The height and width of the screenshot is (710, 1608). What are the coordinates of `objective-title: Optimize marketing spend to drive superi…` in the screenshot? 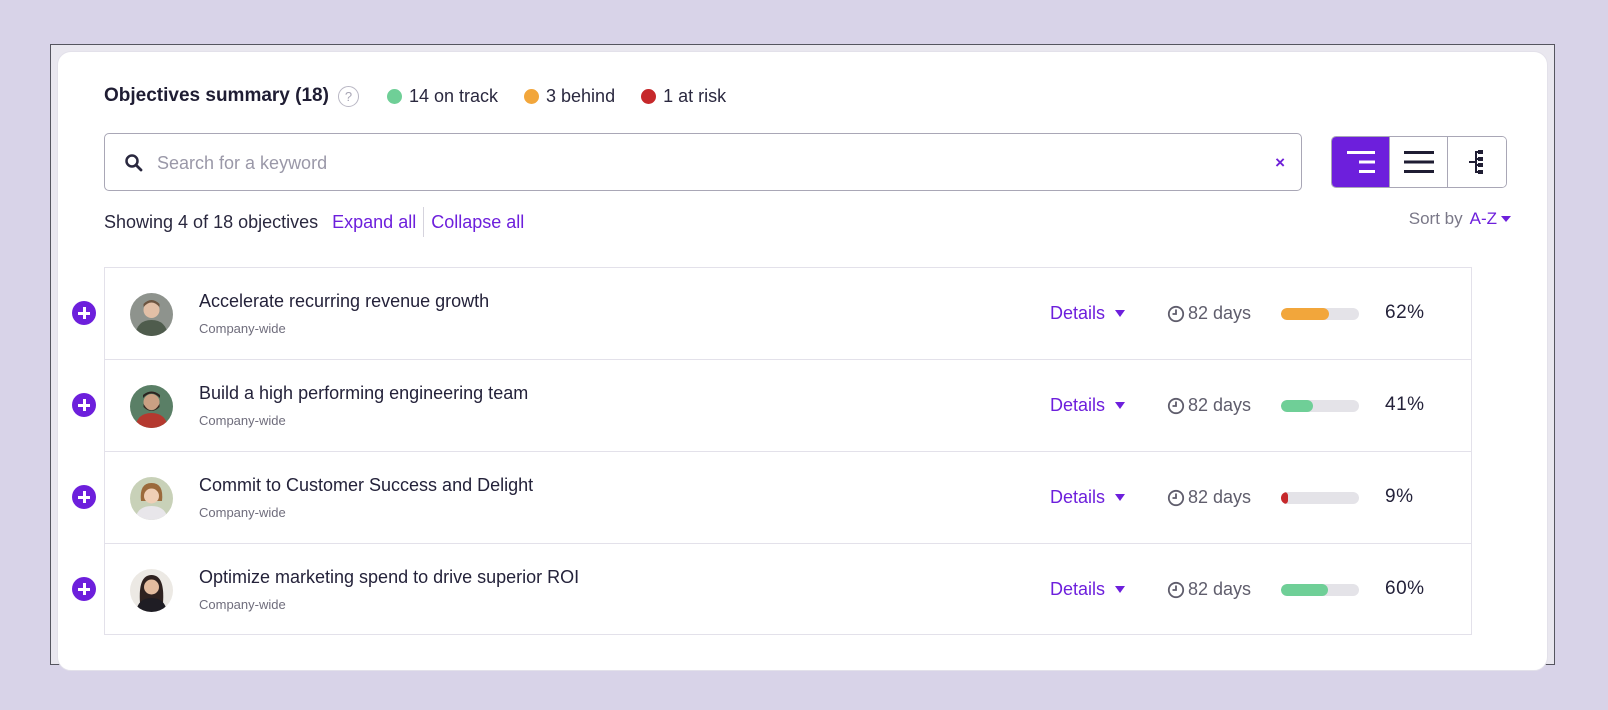 It's located at (389, 577).